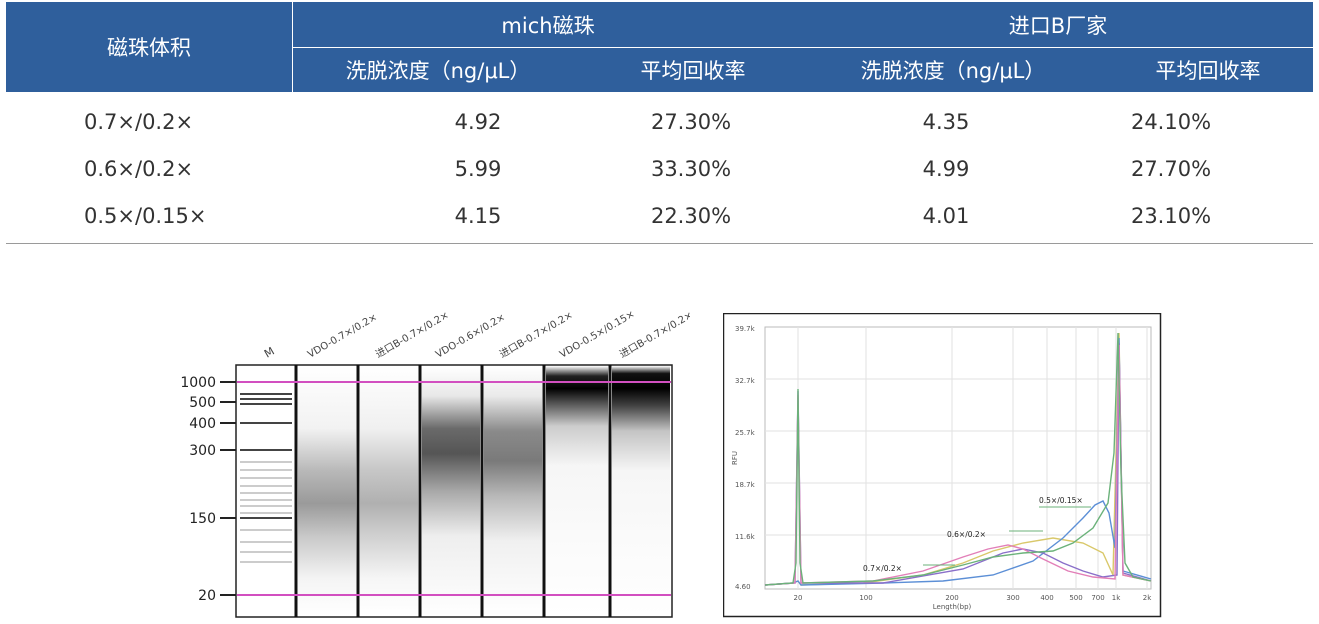 The image size is (1319, 624). What do you see at coordinates (478, 121) in the screenshot?
I see `cell-mich-conc: 4.92` at bounding box center [478, 121].